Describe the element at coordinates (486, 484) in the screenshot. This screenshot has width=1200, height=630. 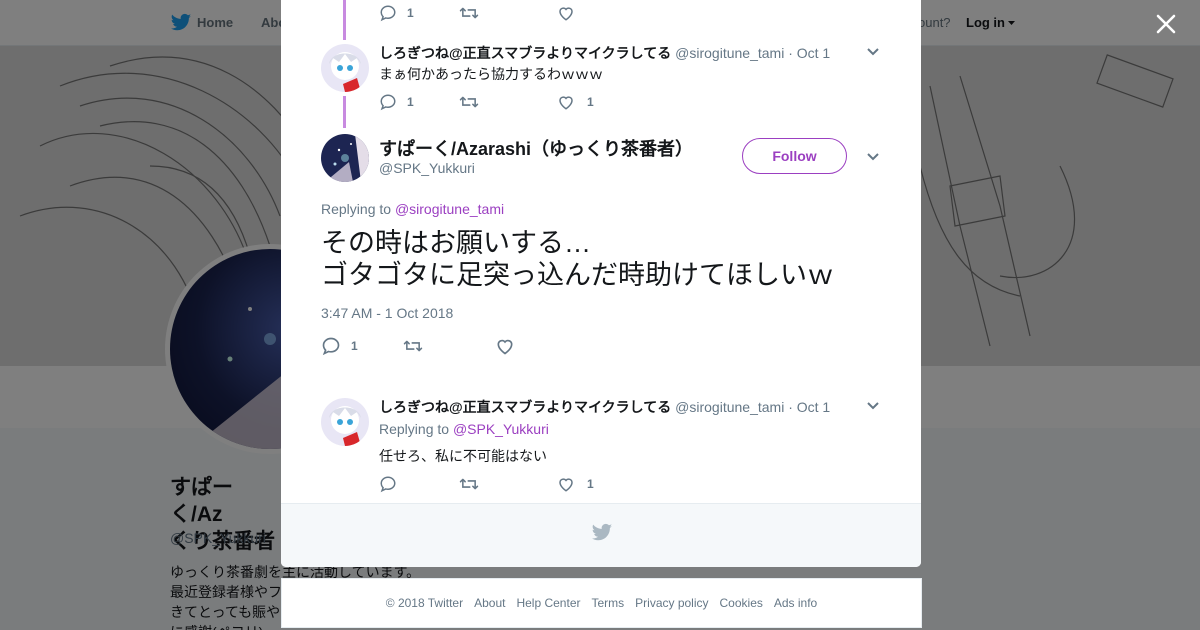
I see `tweet-actions-reply: 1` at that location.